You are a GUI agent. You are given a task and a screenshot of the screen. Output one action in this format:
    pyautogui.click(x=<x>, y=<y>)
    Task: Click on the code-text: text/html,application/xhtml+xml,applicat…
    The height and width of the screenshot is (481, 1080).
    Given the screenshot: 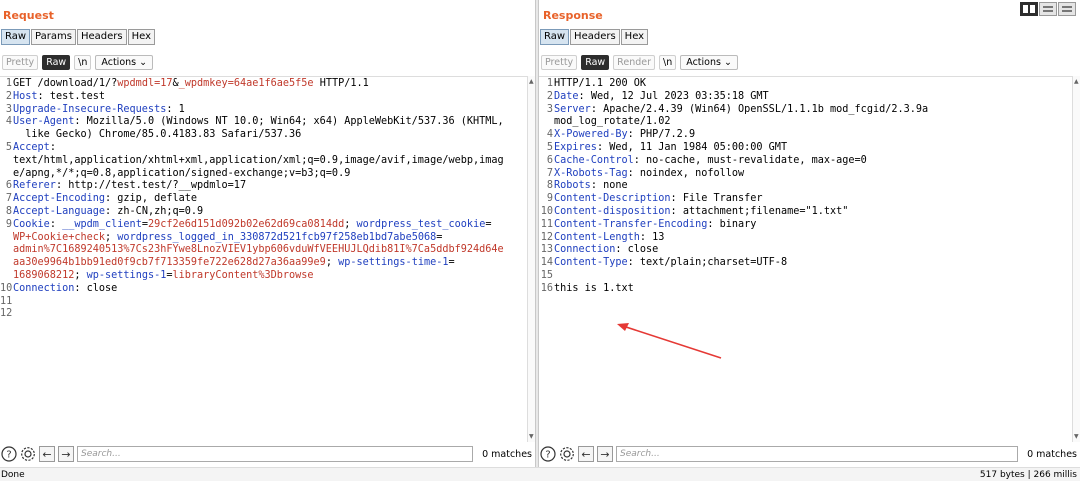 What is the action you would take?
    pyautogui.click(x=258, y=161)
    